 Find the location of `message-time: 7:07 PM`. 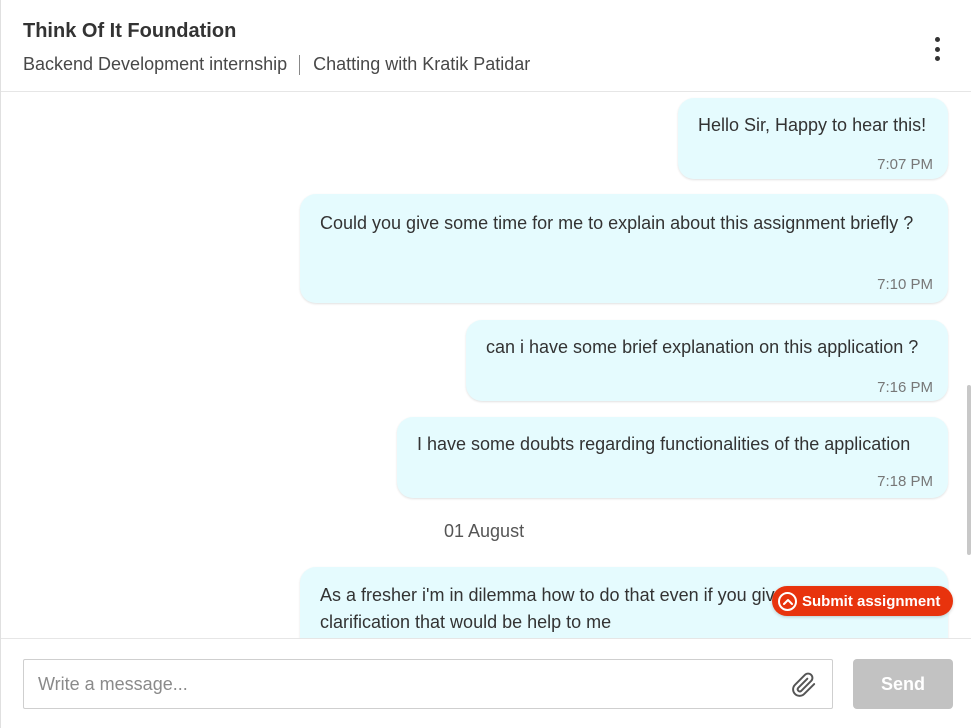

message-time: 7:07 PM is located at coordinates (905, 164).